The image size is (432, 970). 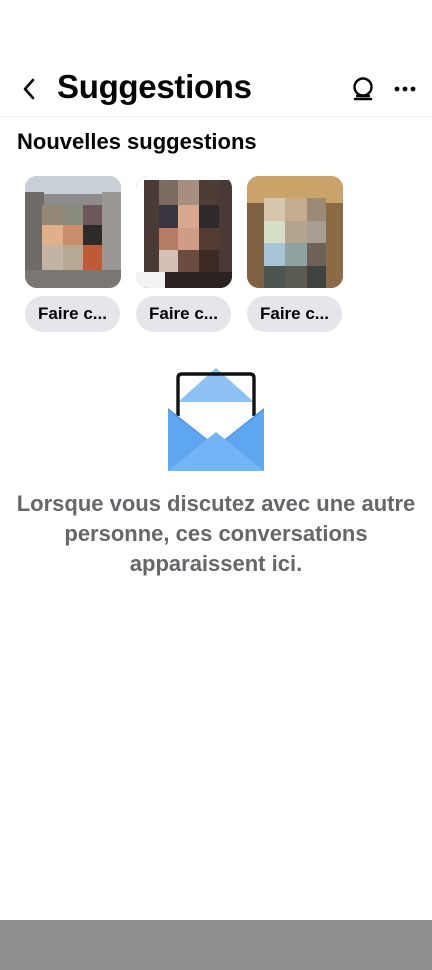 What do you see at coordinates (137, 141) in the screenshot?
I see `suggestions-title: Nouvelles suggestions` at bounding box center [137, 141].